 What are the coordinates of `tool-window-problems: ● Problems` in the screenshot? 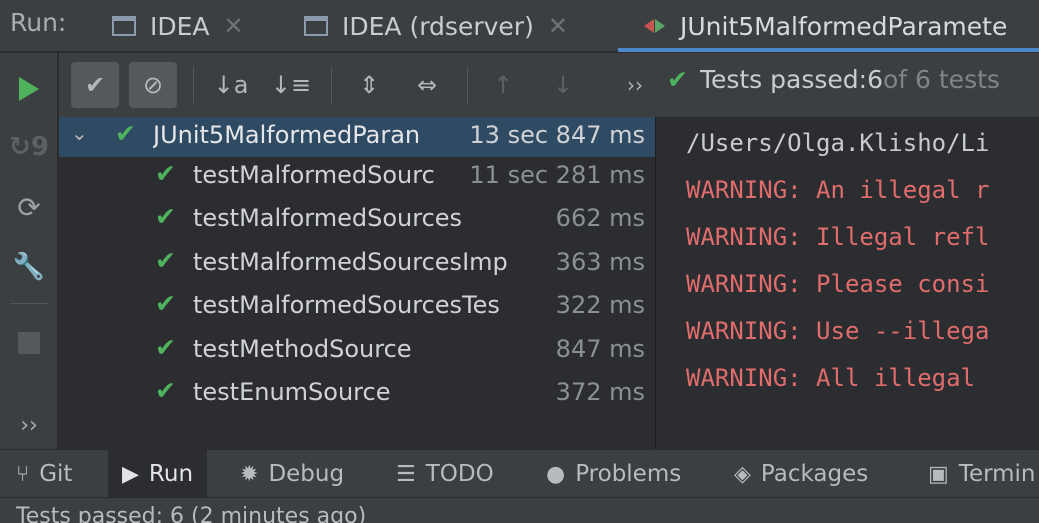 It's located at (613, 474).